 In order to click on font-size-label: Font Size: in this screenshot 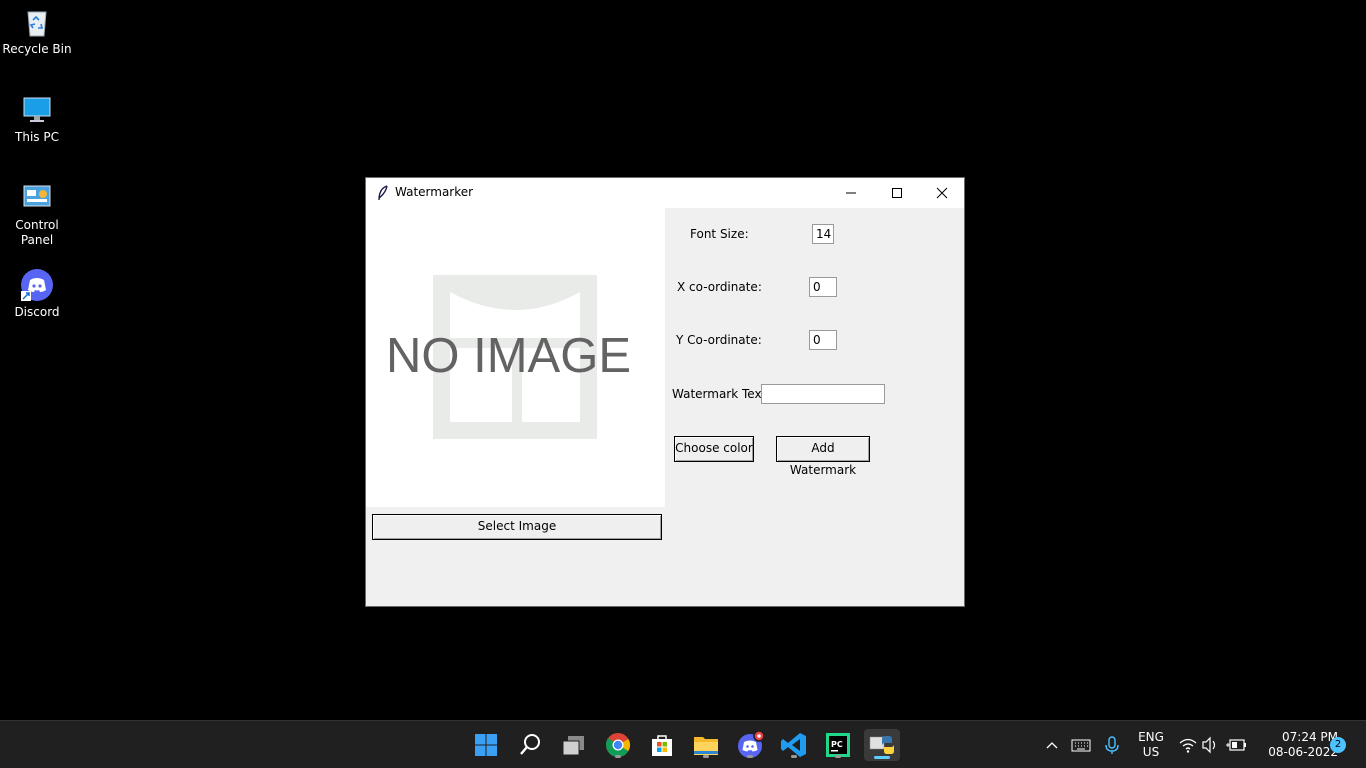, I will do `click(719, 234)`.